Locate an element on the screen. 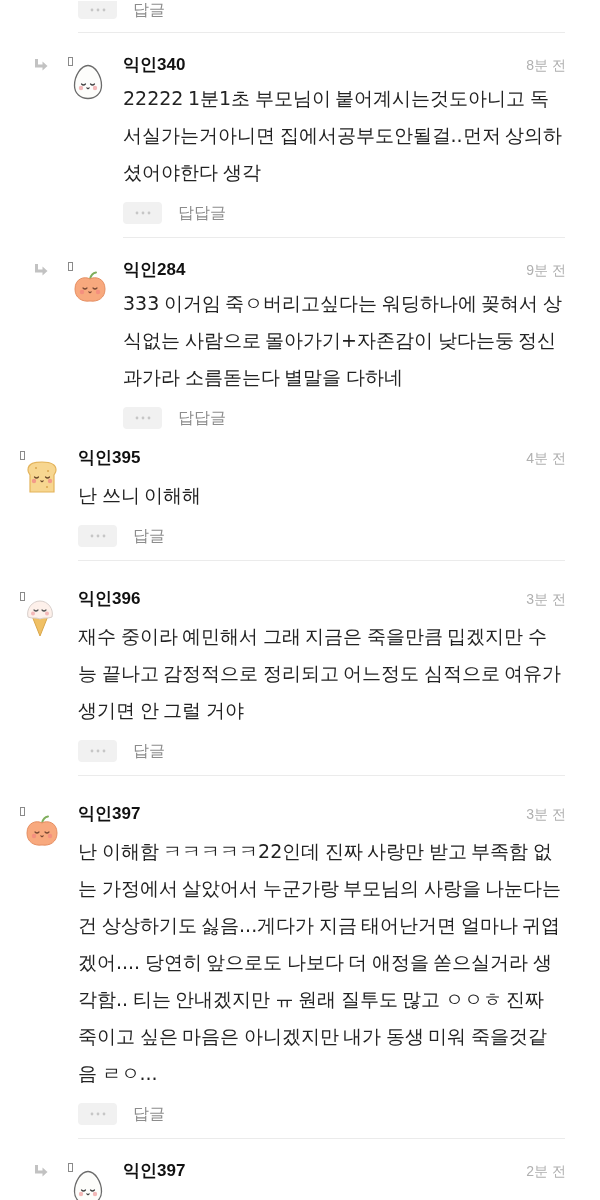 The width and height of the screenshot is (600, 1200). egg-icon is located at coordinates (88, 82).